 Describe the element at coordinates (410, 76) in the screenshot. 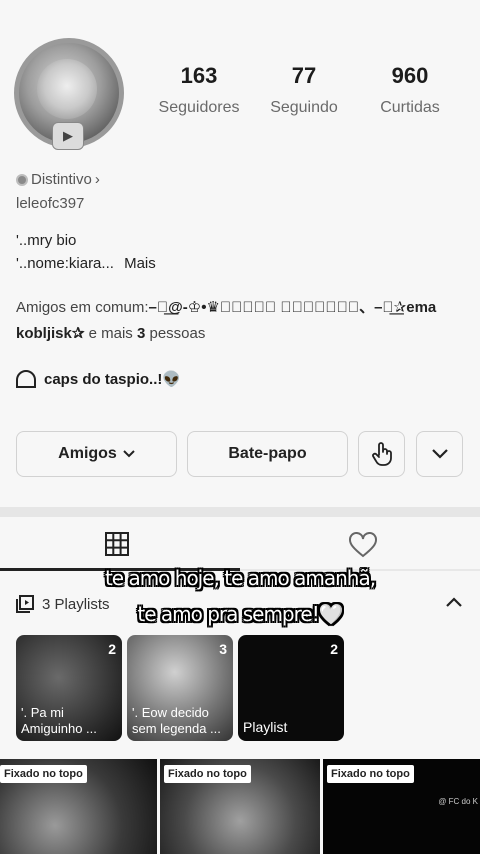

I see `likes-count: 960` at that location.